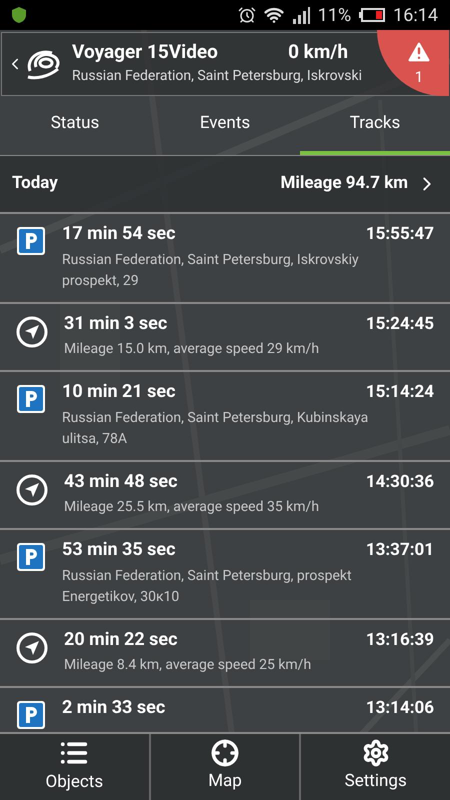 This screenshot has width=450, height=800. Describe the element at coordinates (415, 16) in the screenshot. I see `clock-time: 16:14` at that location.